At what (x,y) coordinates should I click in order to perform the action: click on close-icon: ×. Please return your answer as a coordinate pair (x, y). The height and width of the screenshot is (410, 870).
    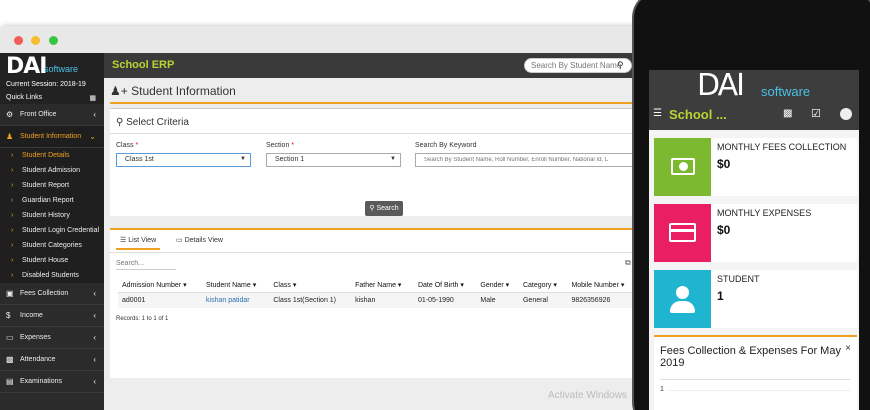
    Looking at the image, I should click on (848, 348).